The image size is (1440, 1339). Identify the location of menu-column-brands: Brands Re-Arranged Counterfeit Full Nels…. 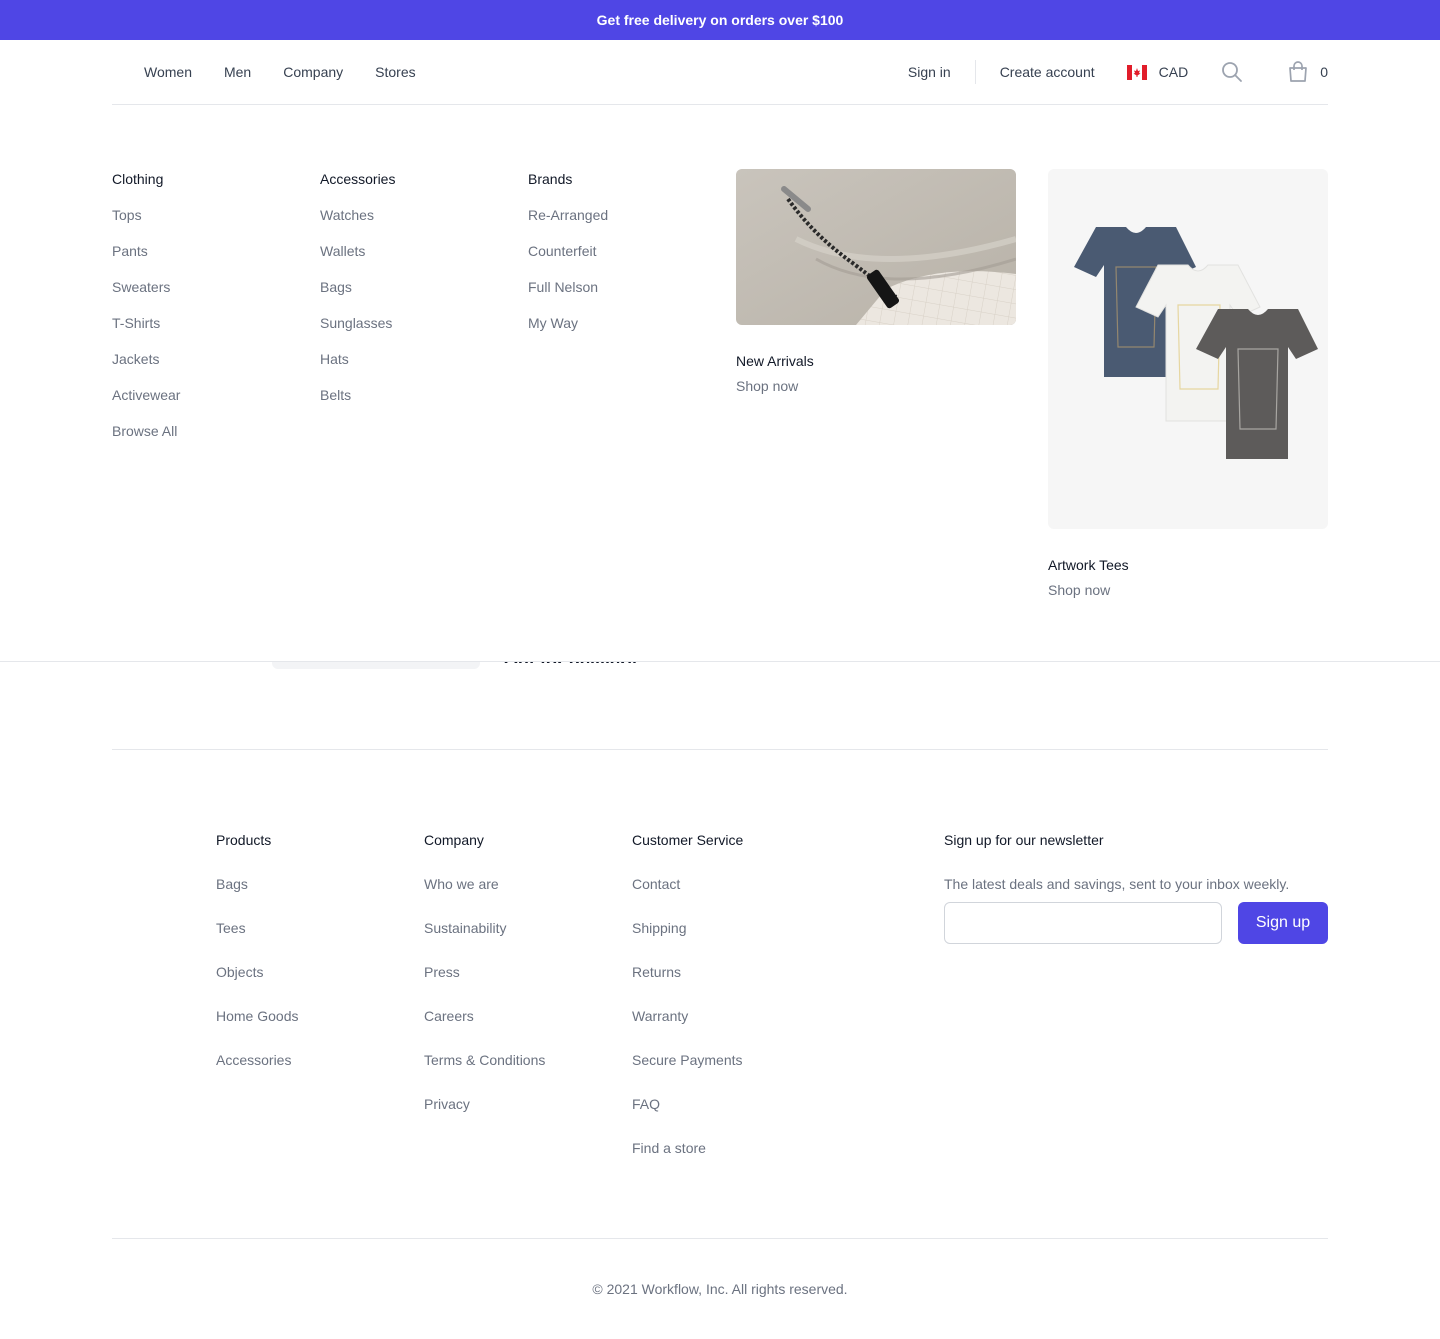
(568, 261).